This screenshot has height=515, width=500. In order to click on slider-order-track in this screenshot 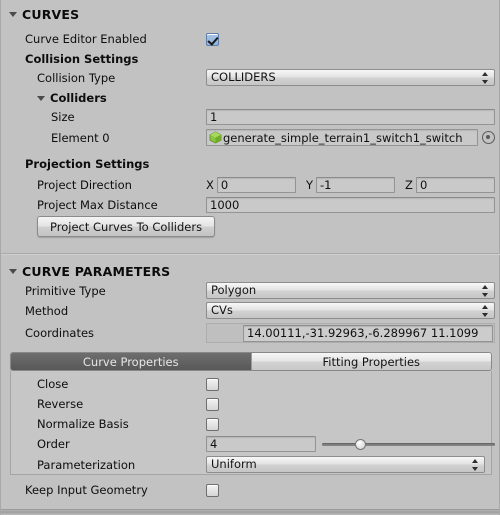, I will do `click(408, 444)`.